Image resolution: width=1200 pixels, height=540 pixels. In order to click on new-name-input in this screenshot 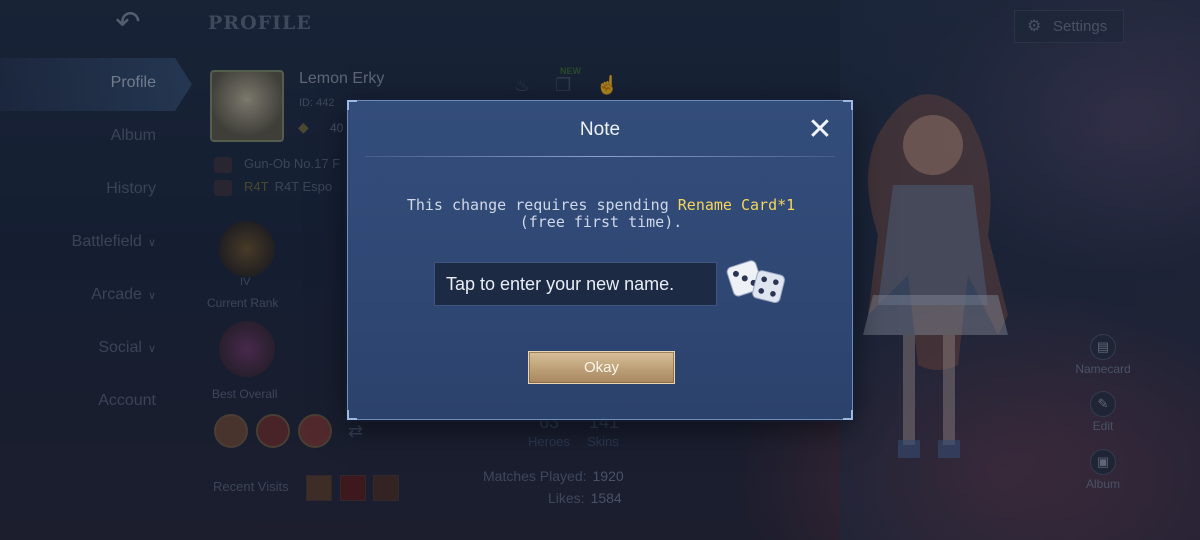, I will do `click(575, 284)`.